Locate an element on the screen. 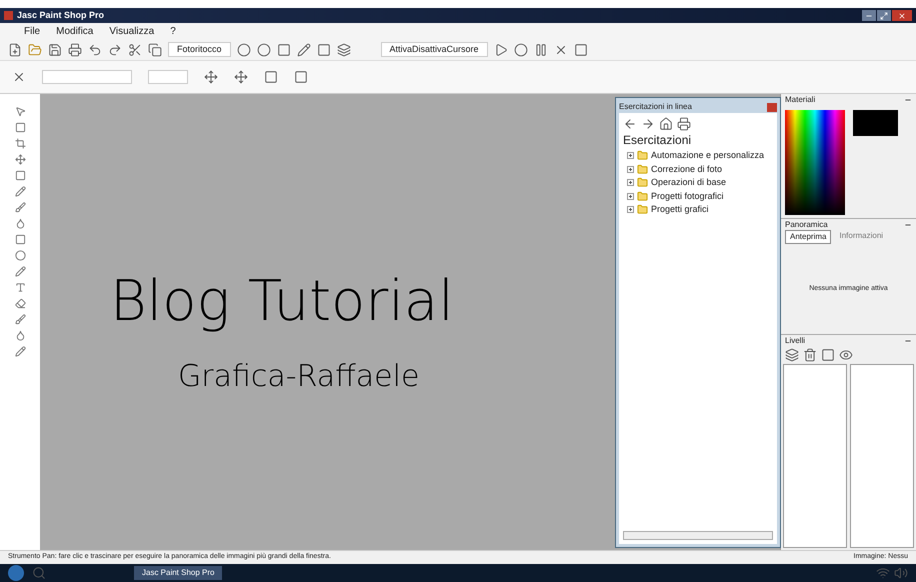 The image size is (916, 582). menu-item: Modifica is located at coordinates (75, 31).